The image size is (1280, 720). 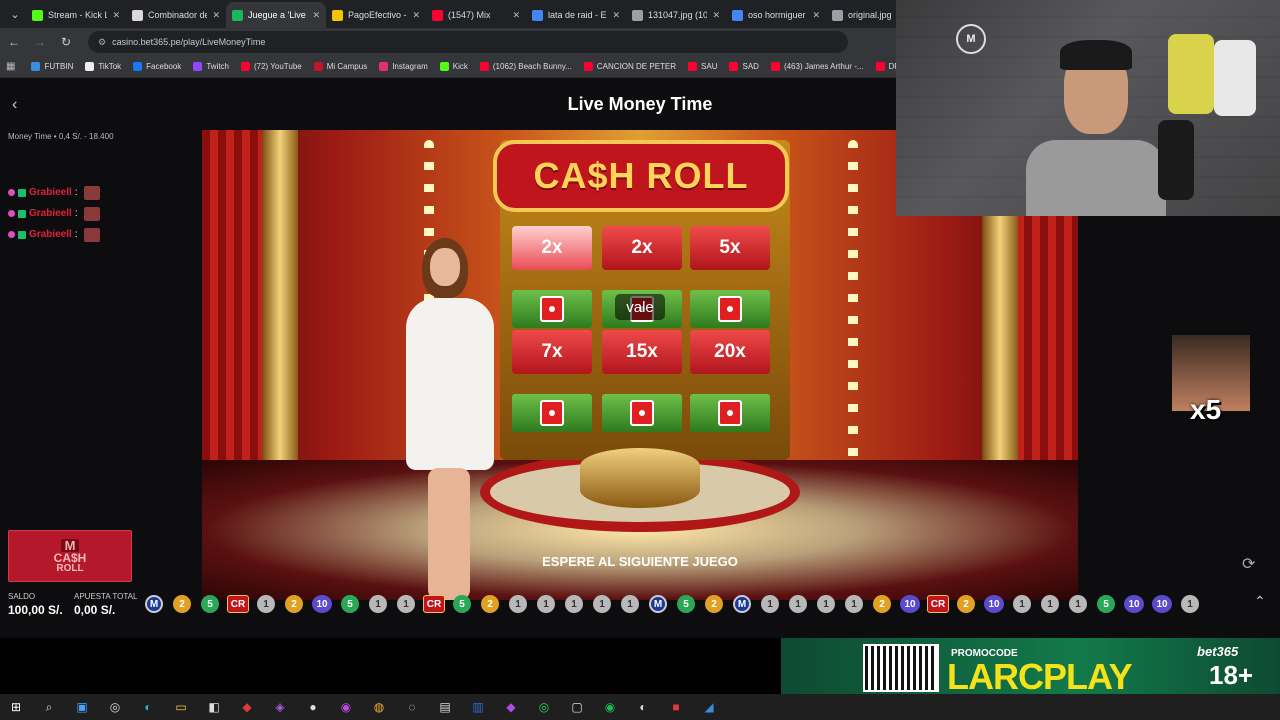 What do you see at coordinates (76, 15) in the screenshot?
I see `browser-tab: Stream - Kick L ✕` at bounding box center [76, 15].